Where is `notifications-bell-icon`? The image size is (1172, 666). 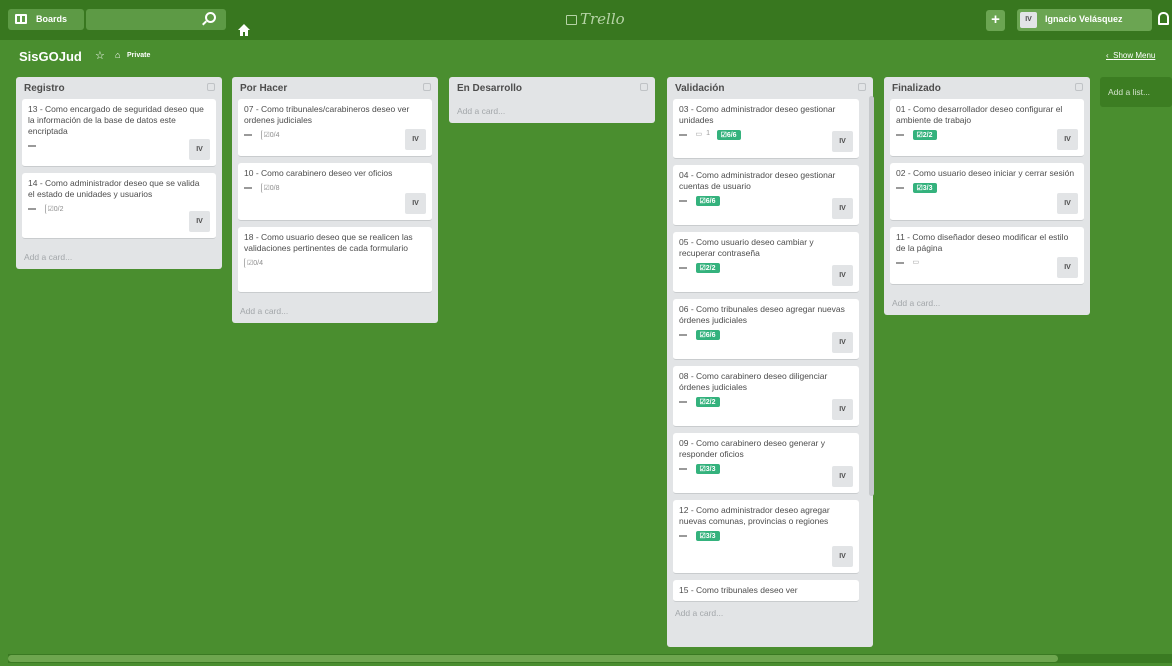
notifications-bell-icon is located at coordinates (1163, 18).